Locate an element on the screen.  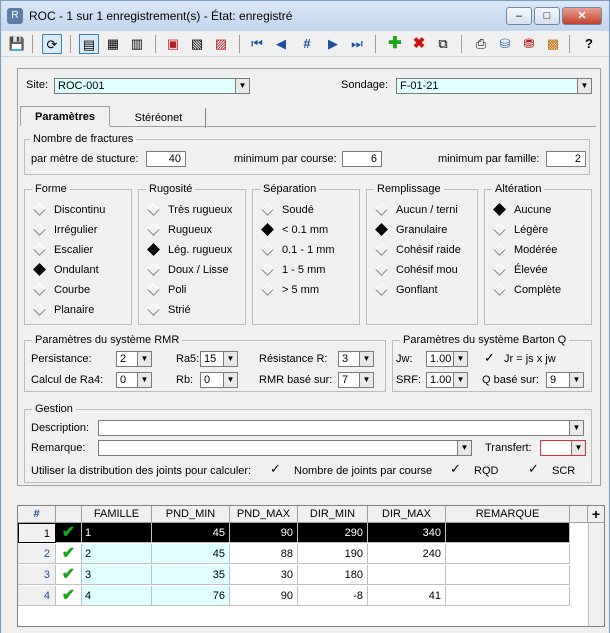
database-icon: ⛁ is located at coordinates (505, 44).